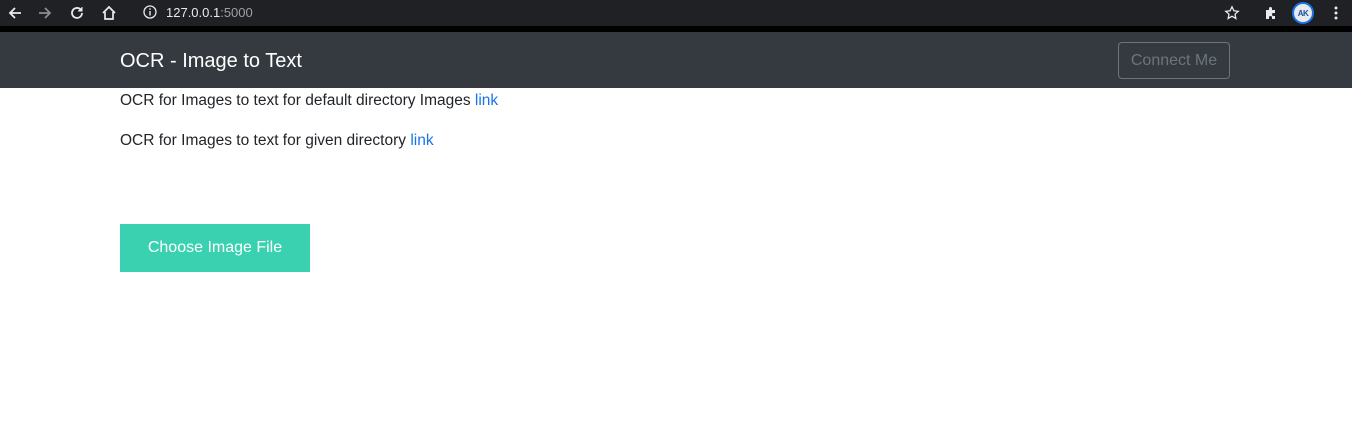  What do you see at coordinates (676, 60) in the screenshot?
I see `navbar: OCR - Image to Text Connect Me` at bounding box center [676, 60].